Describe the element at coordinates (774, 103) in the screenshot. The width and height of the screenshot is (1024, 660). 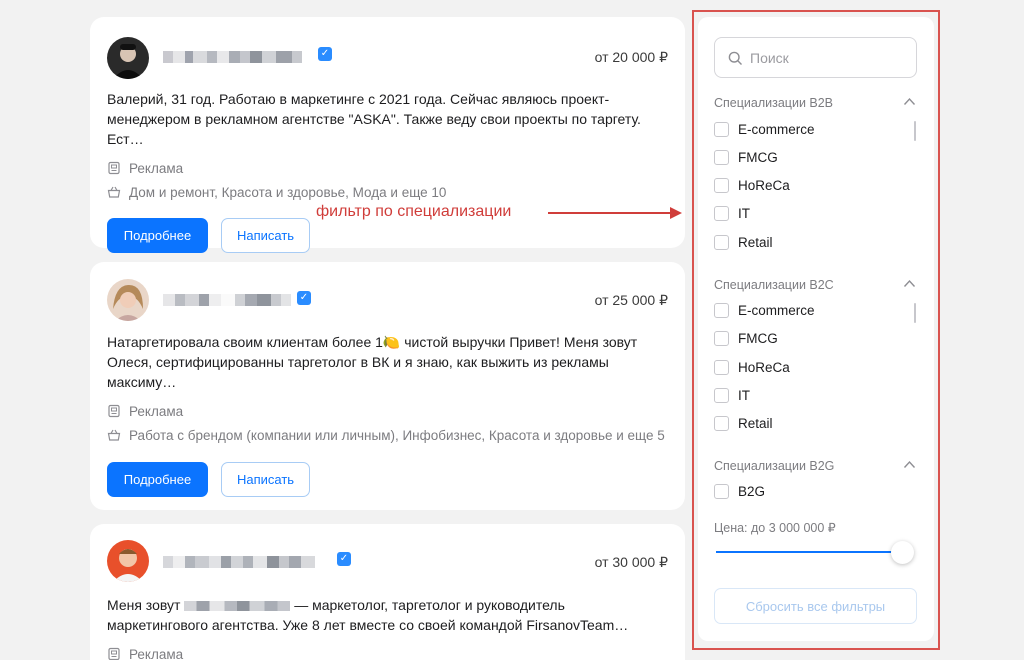
I see `group-title-b2b: Специализации B2B` at that location.